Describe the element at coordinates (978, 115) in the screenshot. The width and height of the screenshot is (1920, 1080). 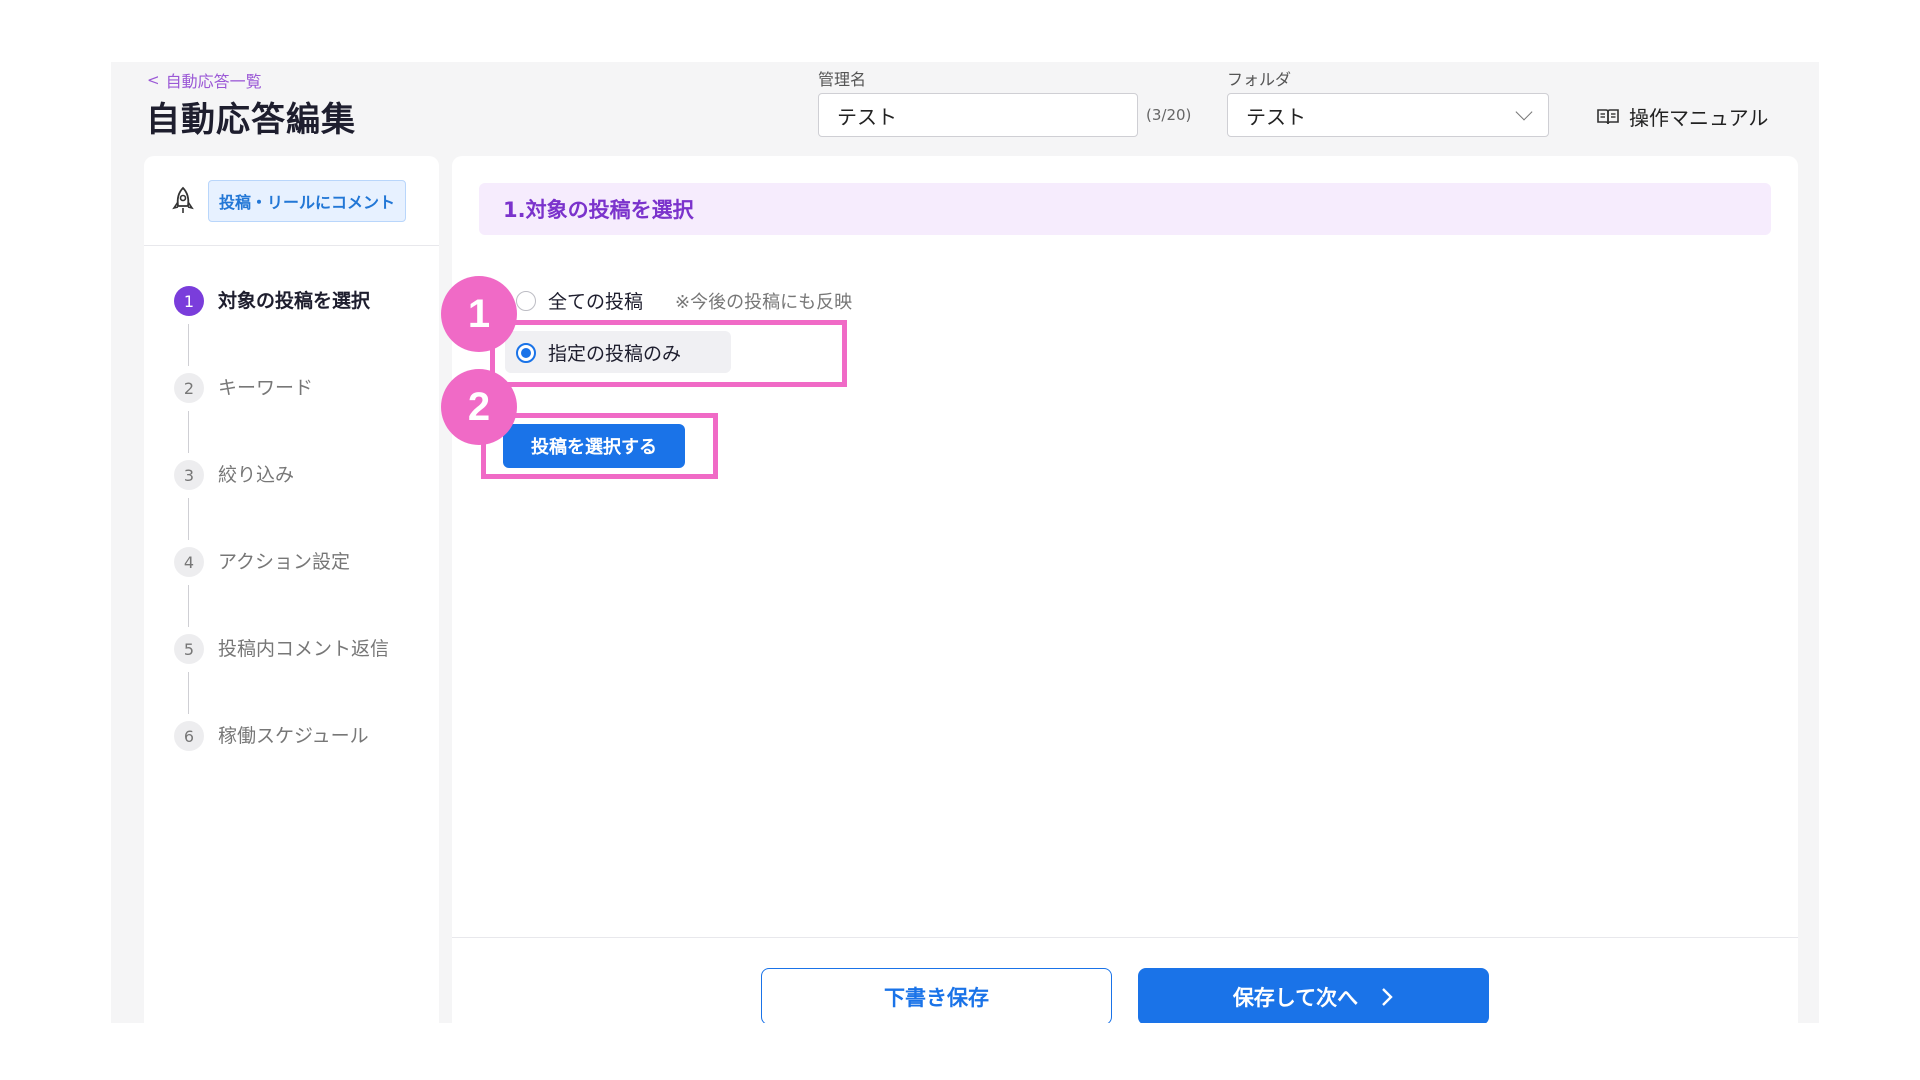
I see `name-input` at that location.